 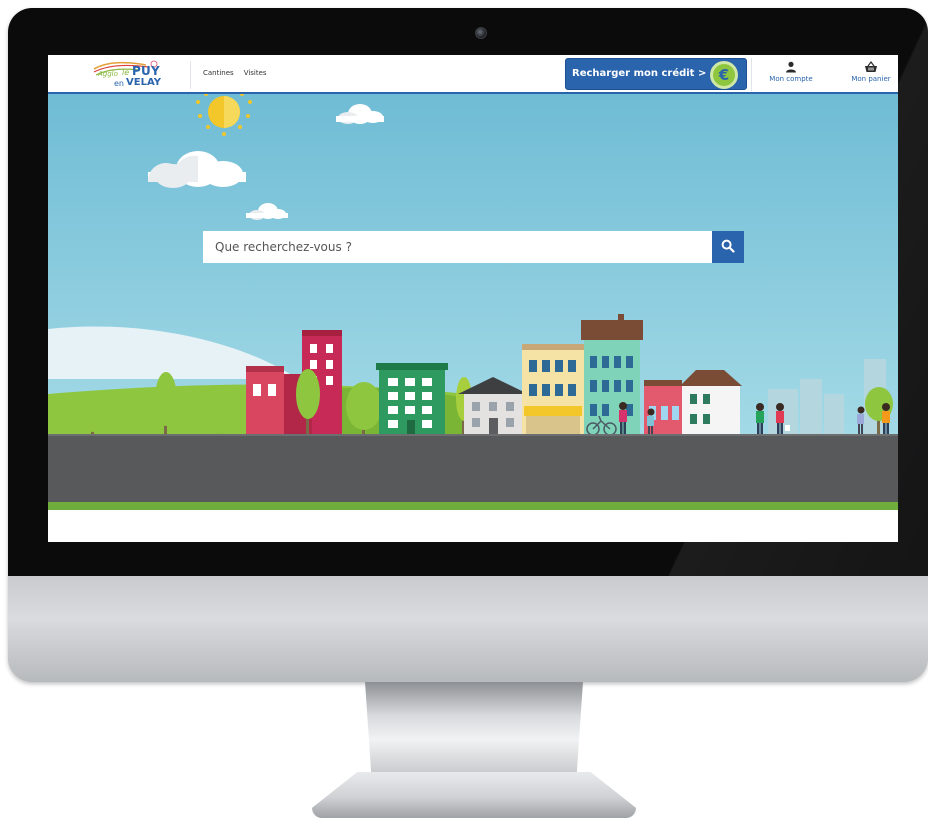 What do you see at coordinates (218, 73) in the screenshot?
I see `nav-cantines: Cantines` at bounding box center [218, 73].